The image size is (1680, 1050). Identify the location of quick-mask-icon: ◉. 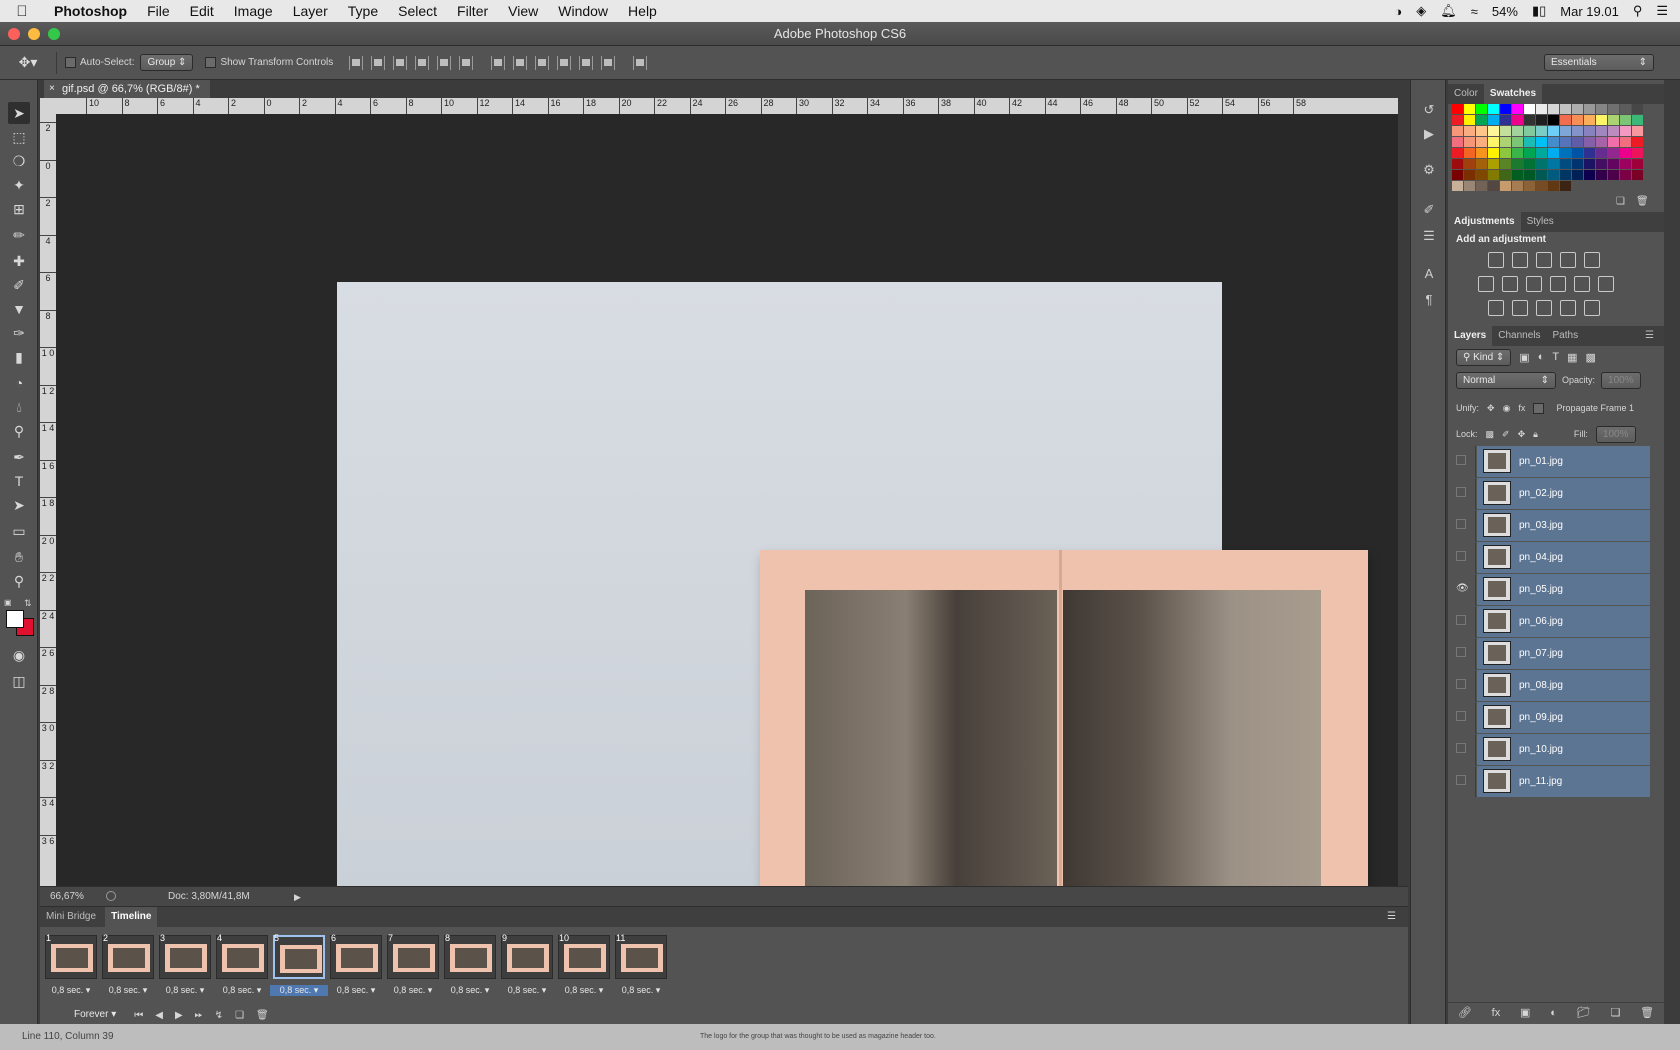
(19, 655).